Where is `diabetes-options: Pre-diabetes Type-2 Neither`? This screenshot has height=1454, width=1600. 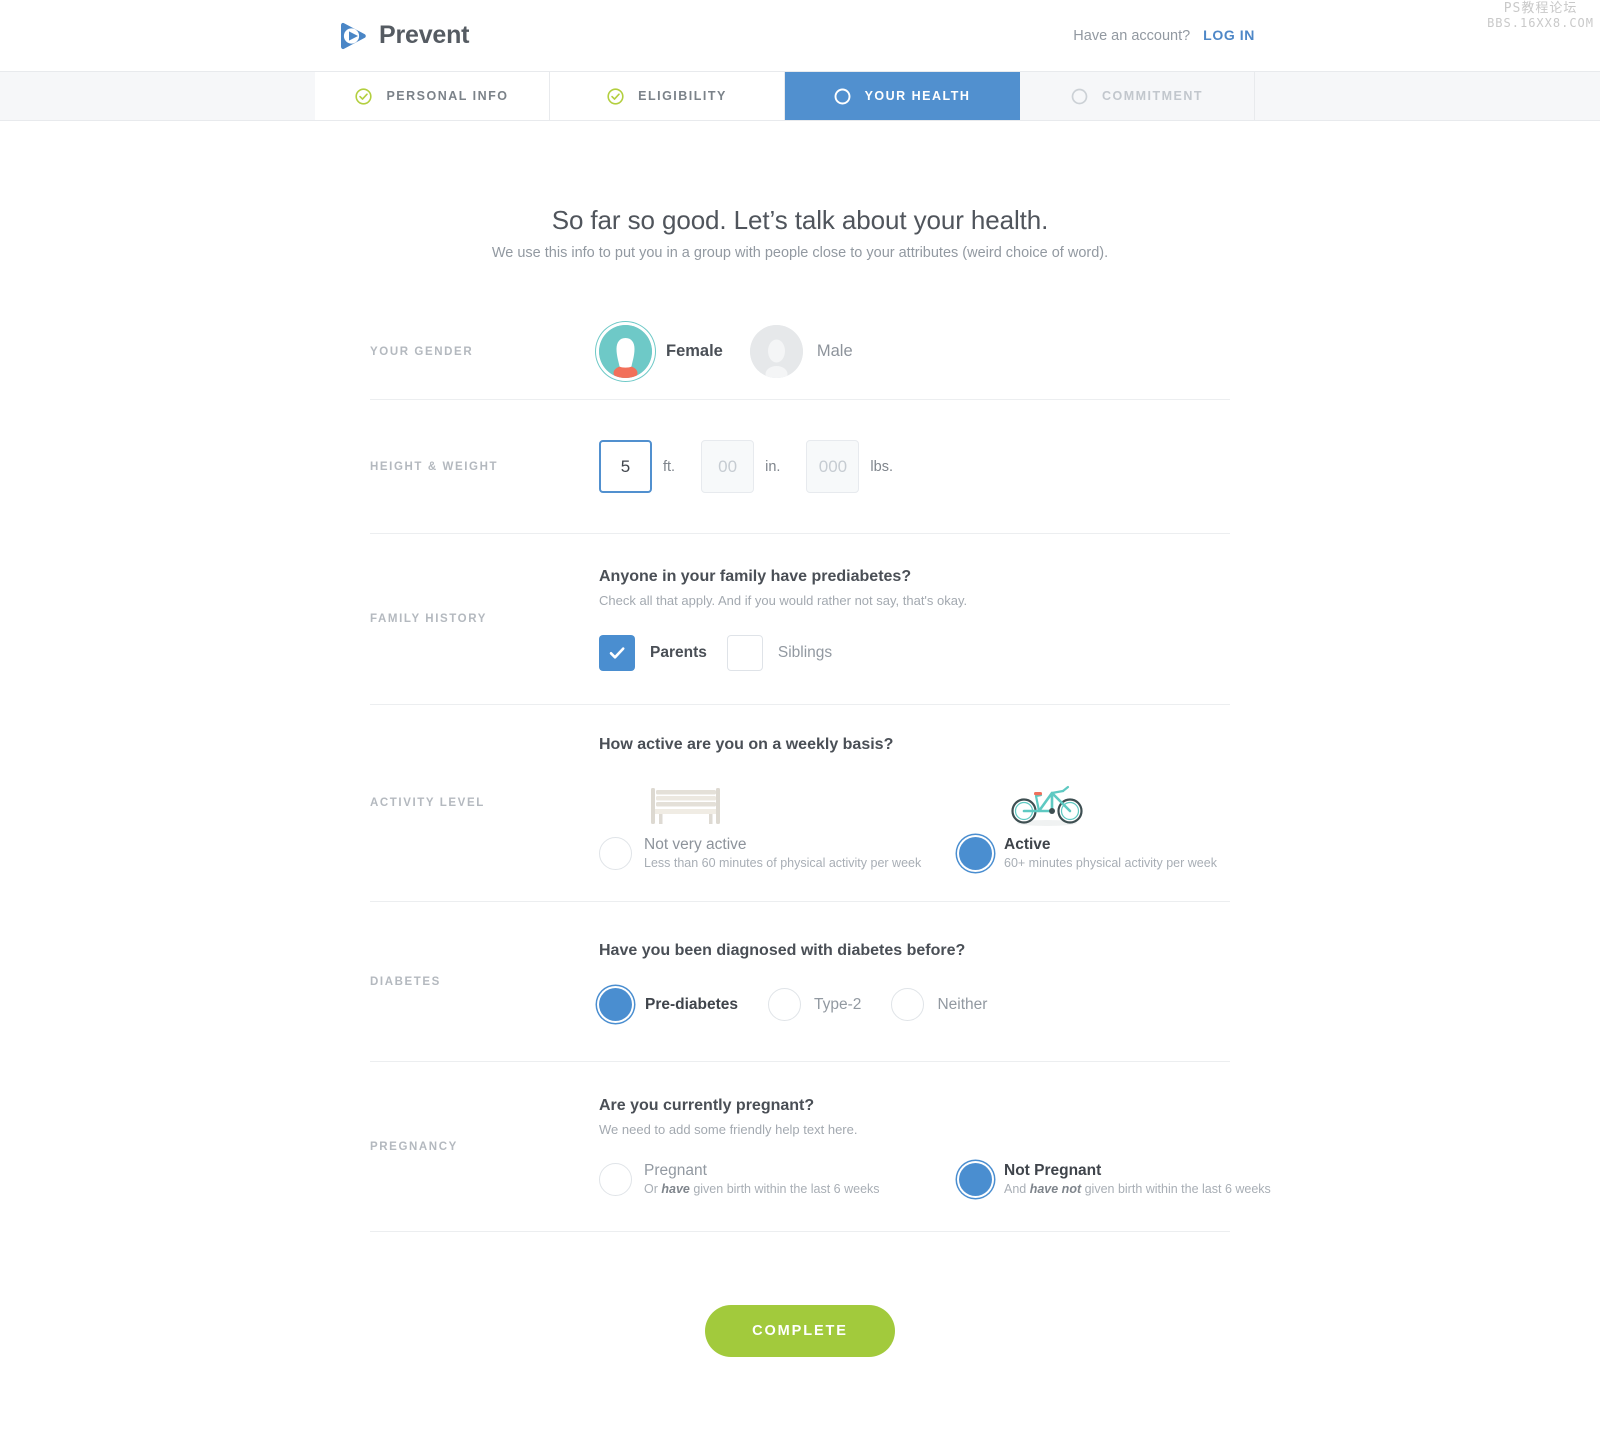
diabetes-options: Pre-diabetes Type-2 Neither is located at coordinates (914, 1004).